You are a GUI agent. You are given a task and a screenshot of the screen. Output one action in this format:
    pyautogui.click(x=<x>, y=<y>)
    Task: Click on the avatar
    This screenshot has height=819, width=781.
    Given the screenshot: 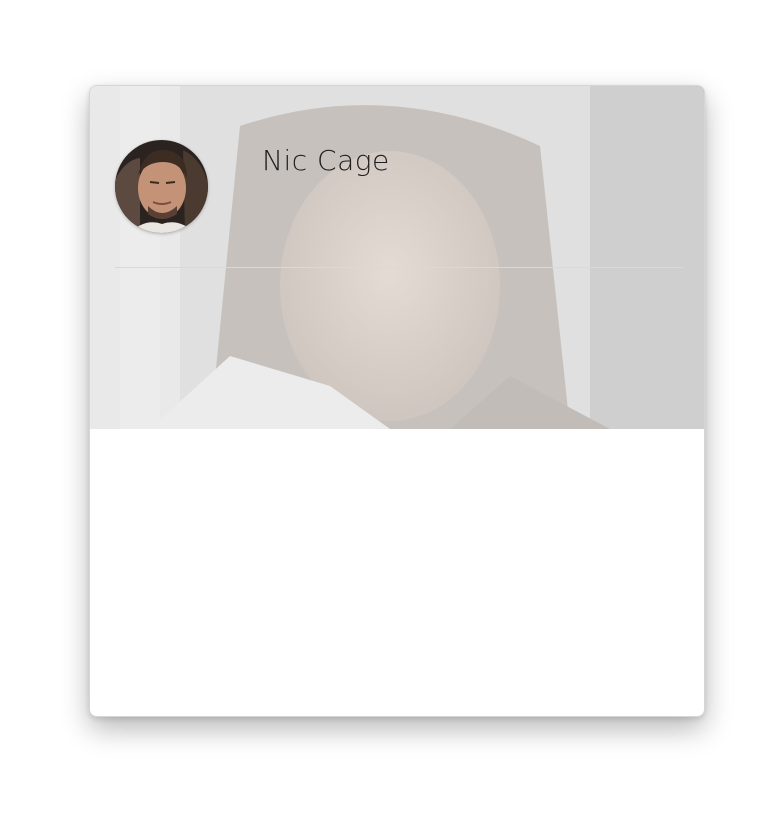 What is the action you would take?
    pyautogui.click(x=161, y=186)
    